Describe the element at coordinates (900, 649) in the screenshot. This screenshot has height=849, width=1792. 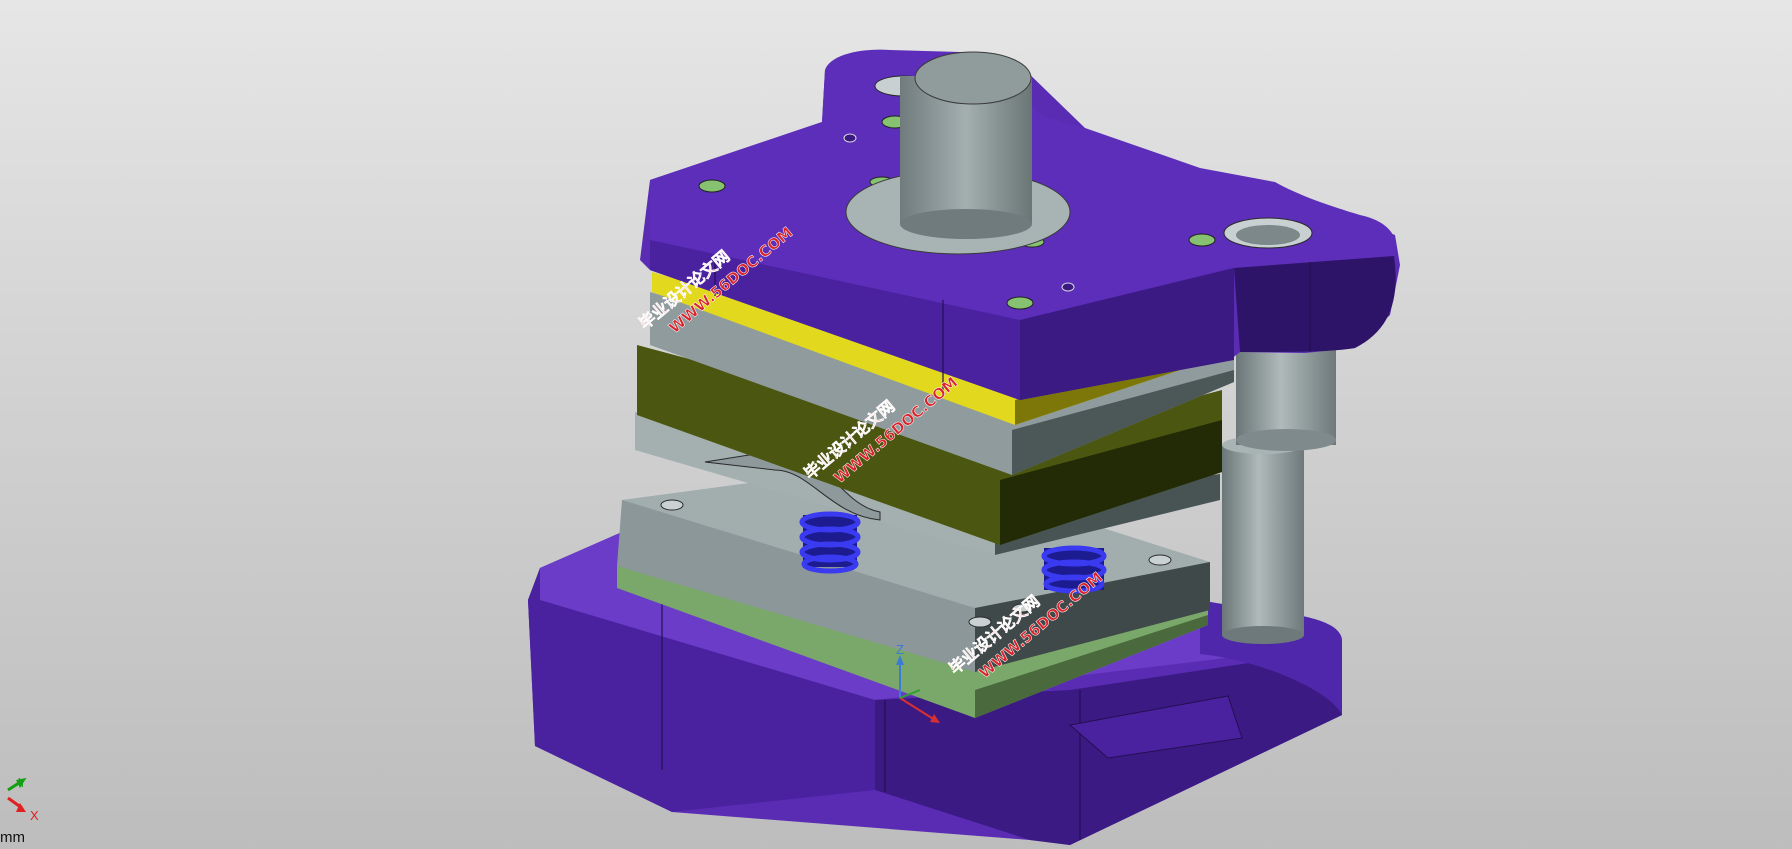
I see `origin-z-label: Z` at that location.